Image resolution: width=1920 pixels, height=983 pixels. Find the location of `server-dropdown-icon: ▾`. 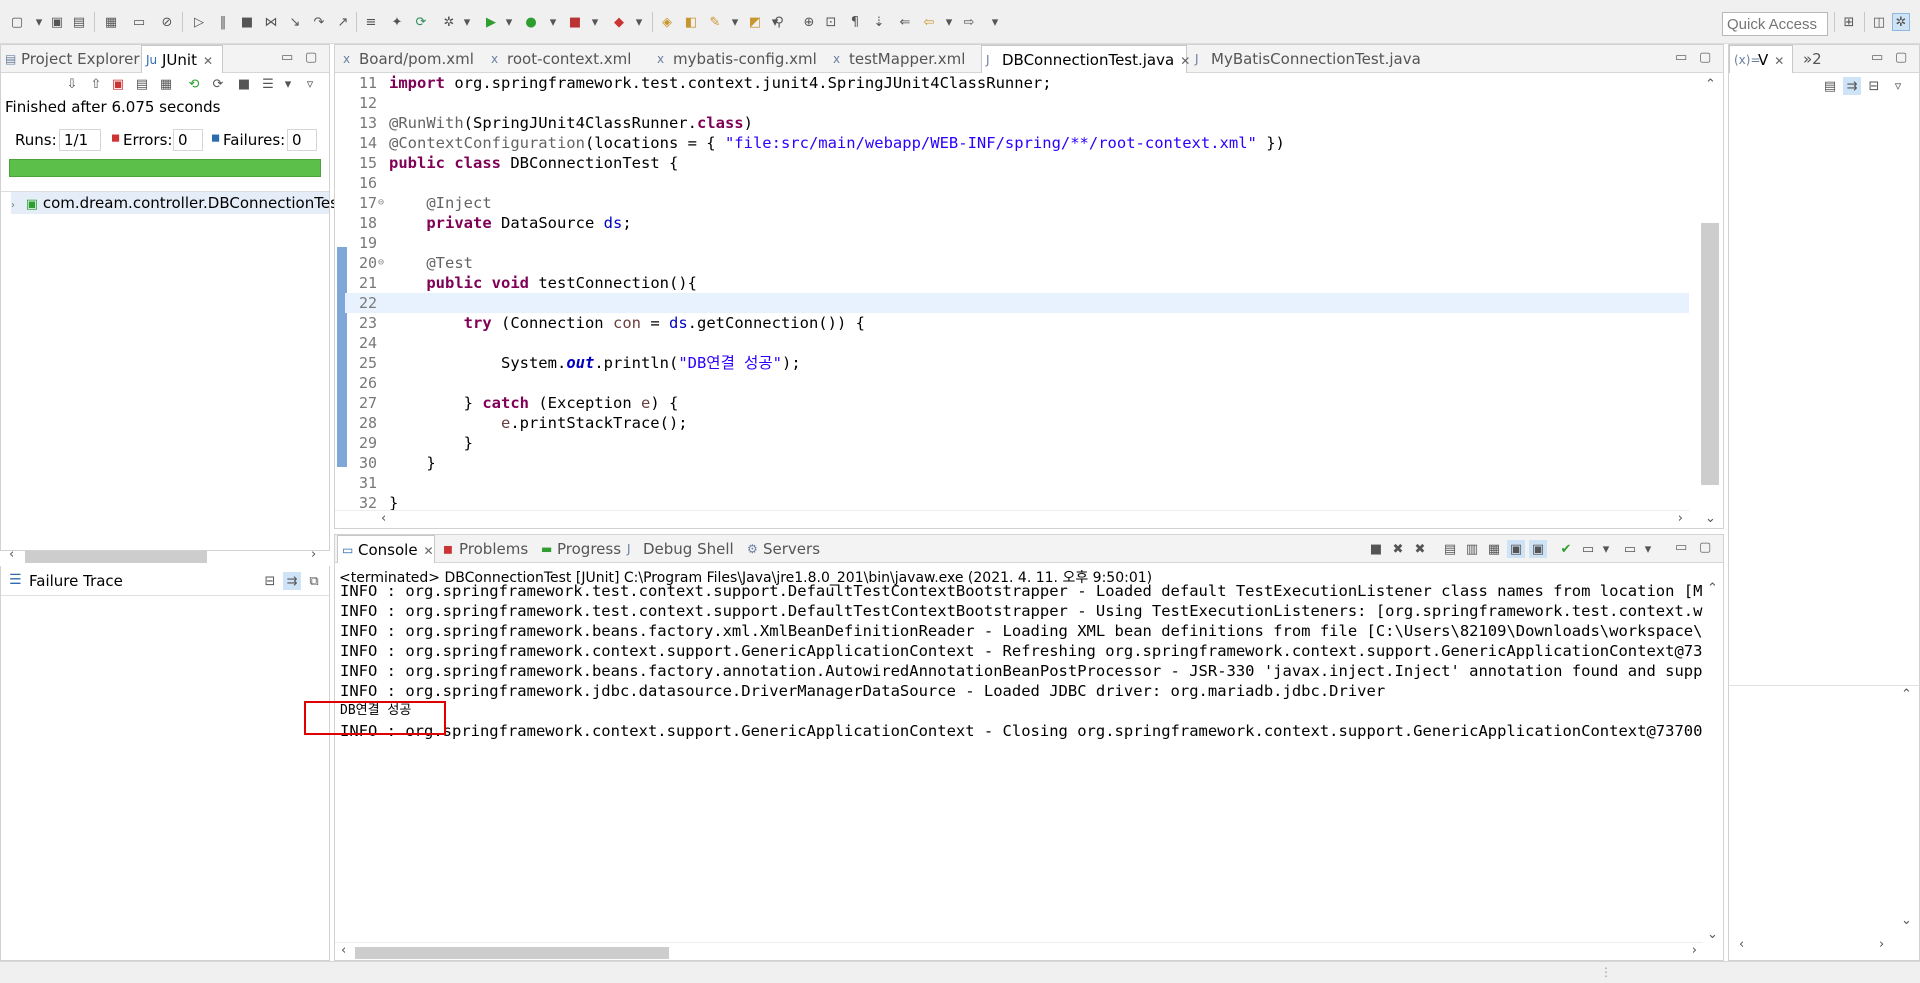

server-dropdown-icon: ▾ is located at coordinates (639, 22).